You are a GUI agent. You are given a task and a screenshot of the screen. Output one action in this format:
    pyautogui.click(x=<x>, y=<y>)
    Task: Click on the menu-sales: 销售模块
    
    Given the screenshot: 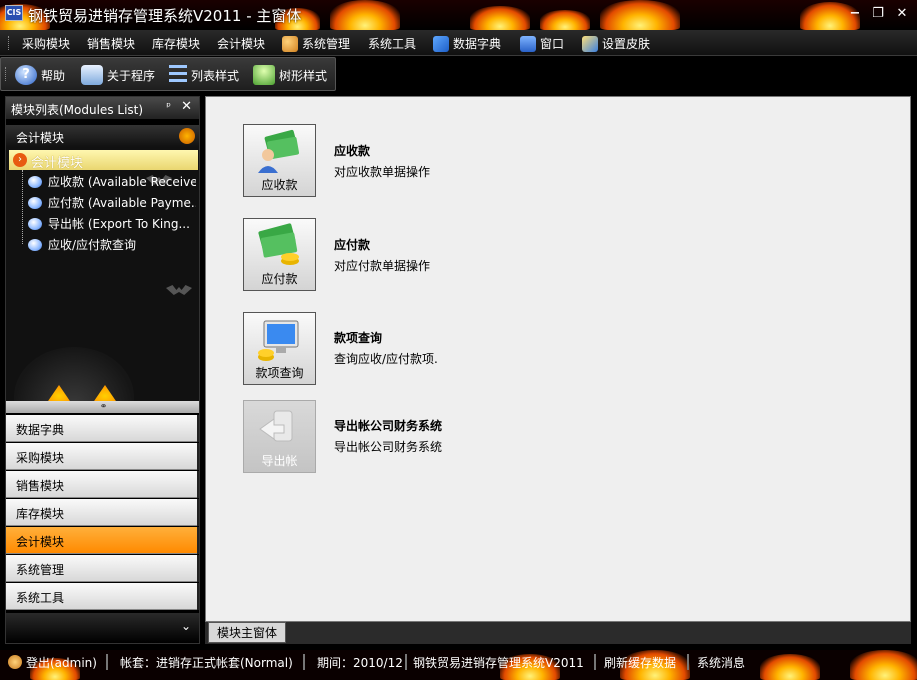 What is the action you would take?
    pyautogui.click(x=111, y=43)
    